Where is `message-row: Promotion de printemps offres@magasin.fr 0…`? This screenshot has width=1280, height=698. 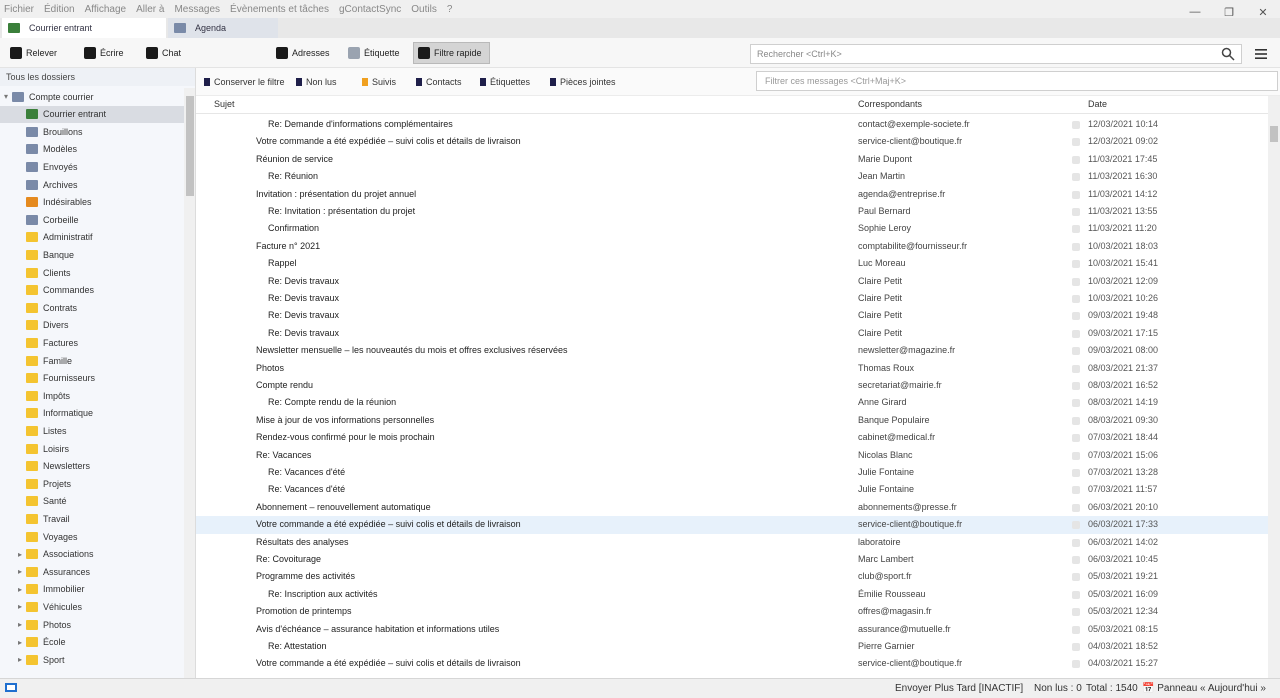
message-row: Promotion de printemps offres@magasin.fr 0… is located at coordinates (732, 611).